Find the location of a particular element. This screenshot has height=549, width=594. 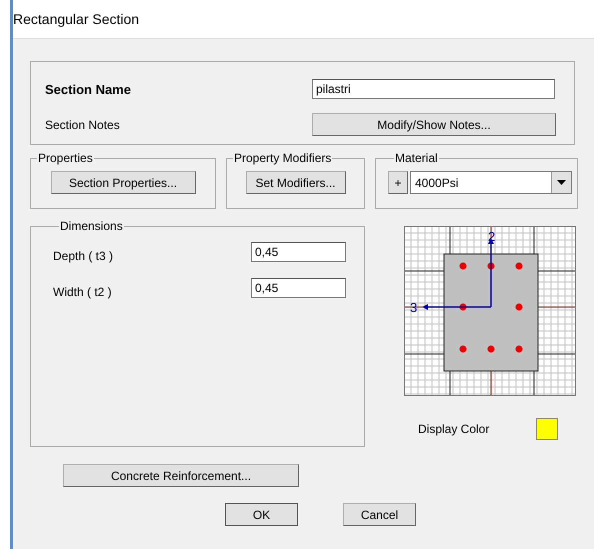

material-dropdown: 4000Psi is located at coordinates (491, 182).